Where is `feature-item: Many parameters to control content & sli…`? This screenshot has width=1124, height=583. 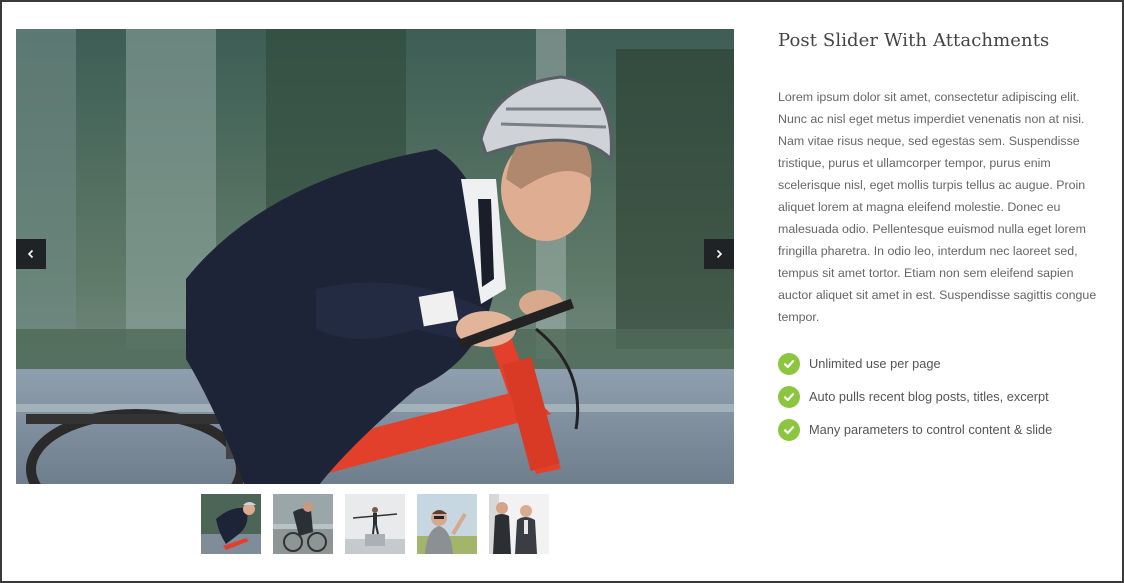 feature-item: Many parameters to control content & sli… is located at coordinates (943, 429).